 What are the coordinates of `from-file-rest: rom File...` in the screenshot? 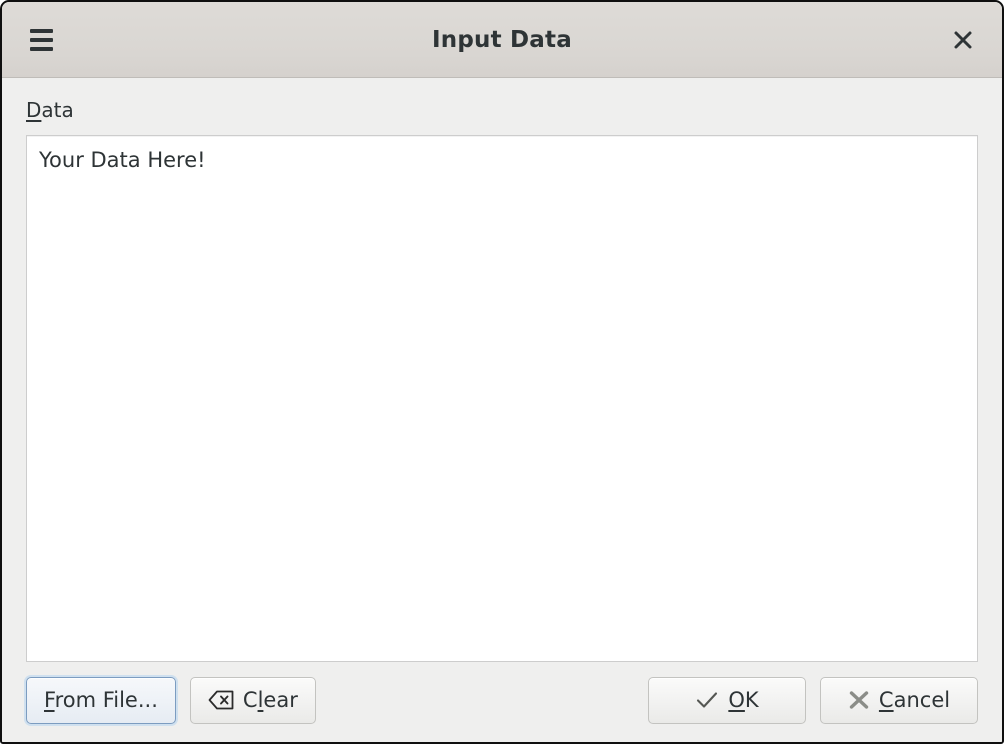 It's located at (106, 700).